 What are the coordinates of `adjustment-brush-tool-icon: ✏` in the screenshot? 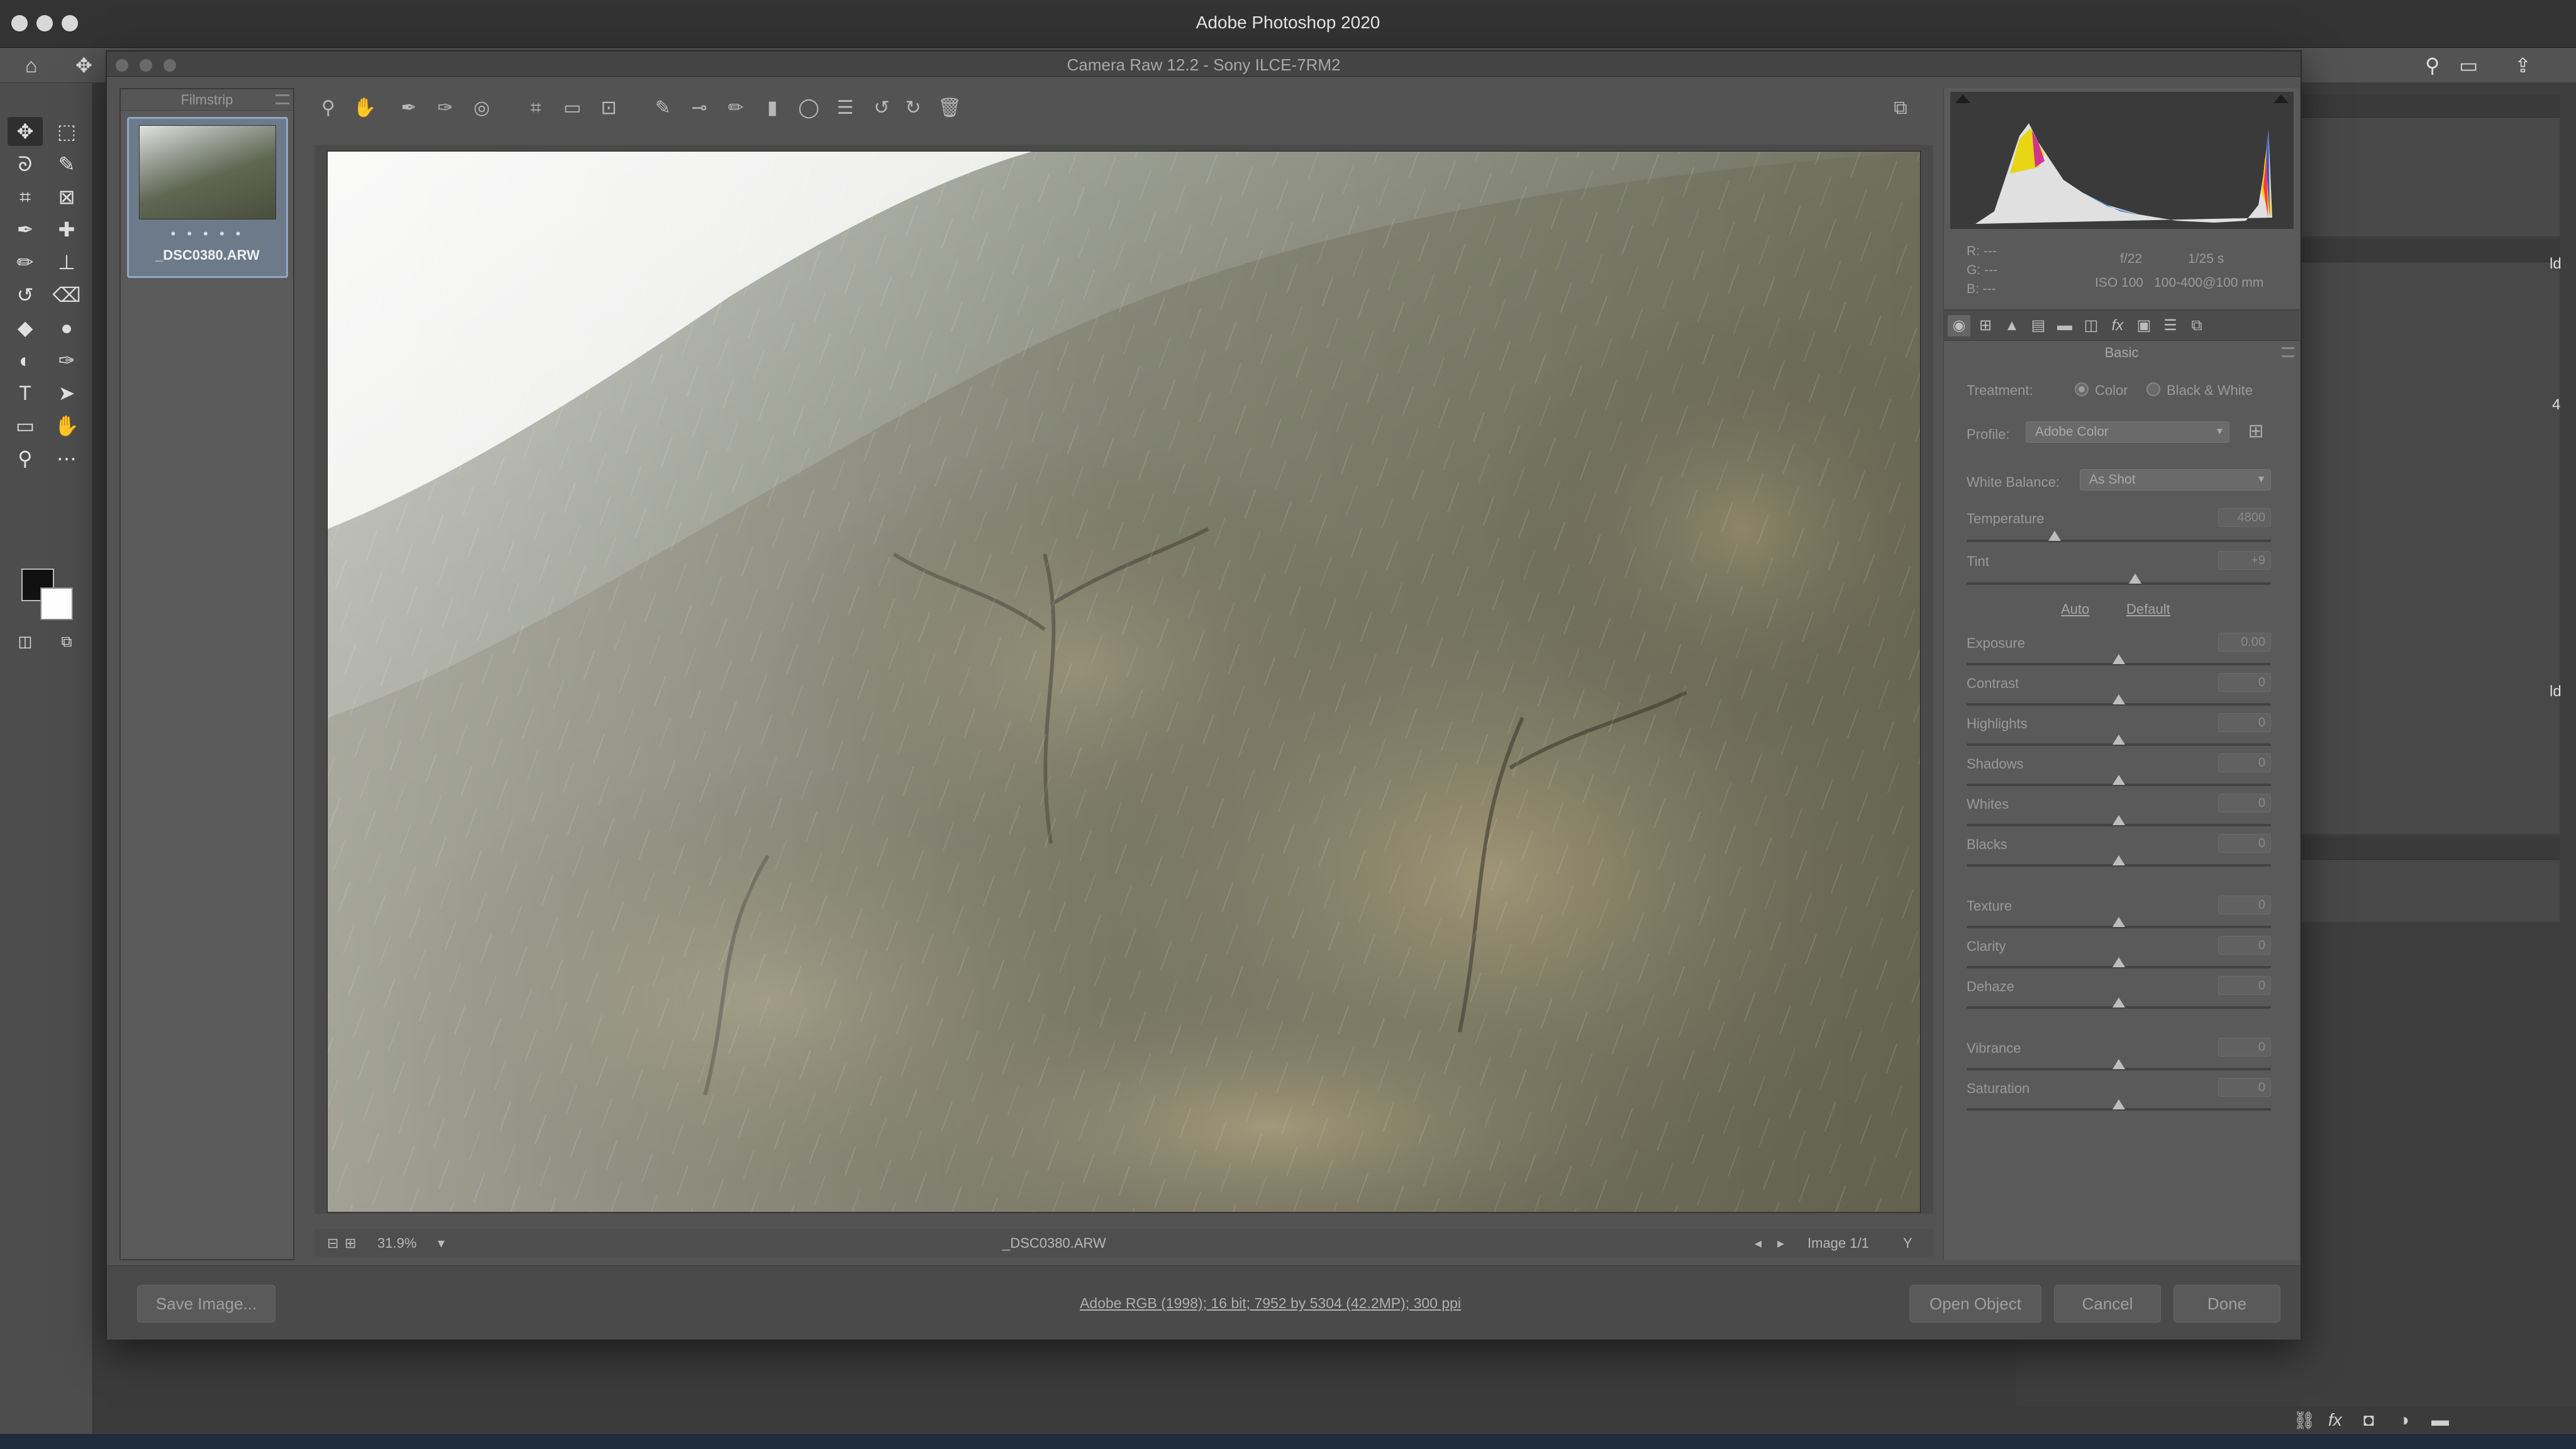 It's located at (736, 108).